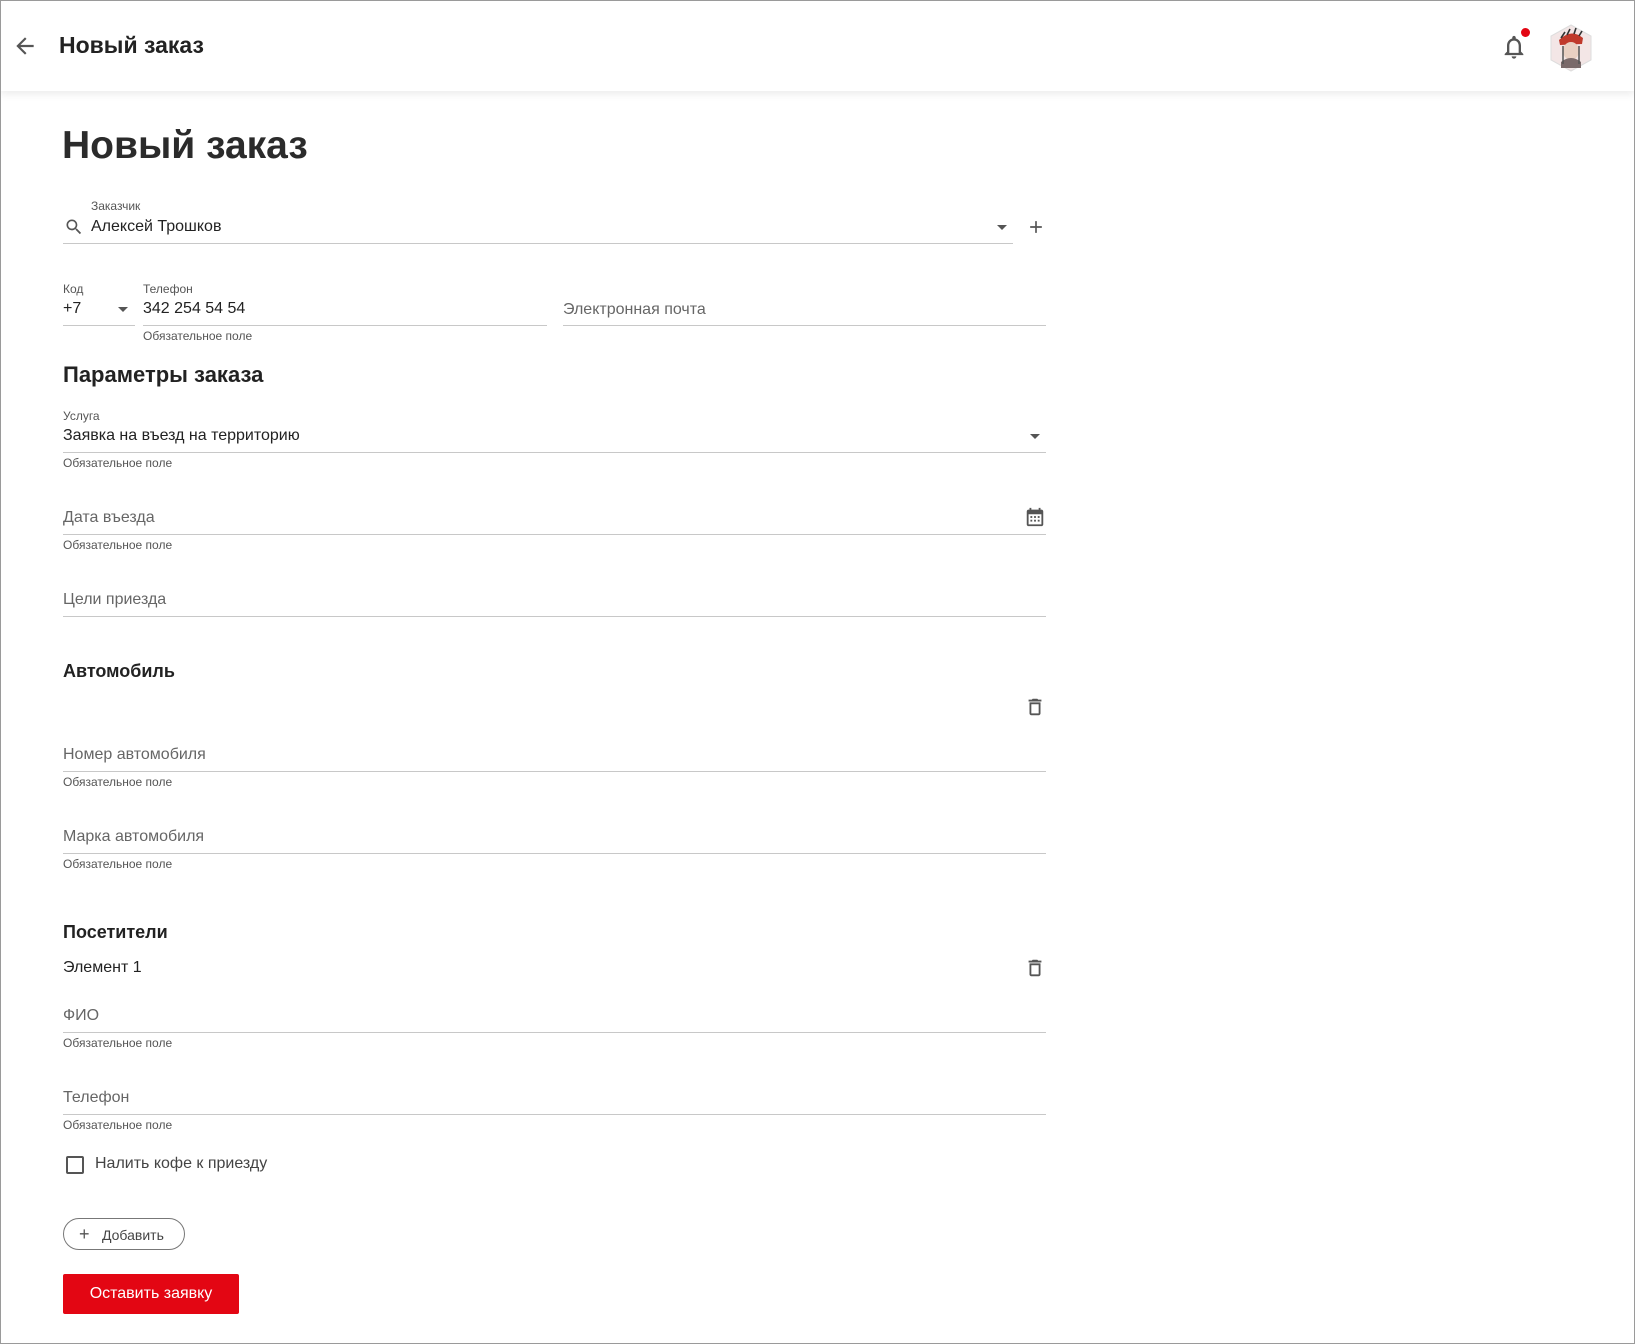 The image size is (1635, 1344). What do you see at coordinates (554, 534) in the screenshot?
I see `date-underline` at bounding box center [554, 534].